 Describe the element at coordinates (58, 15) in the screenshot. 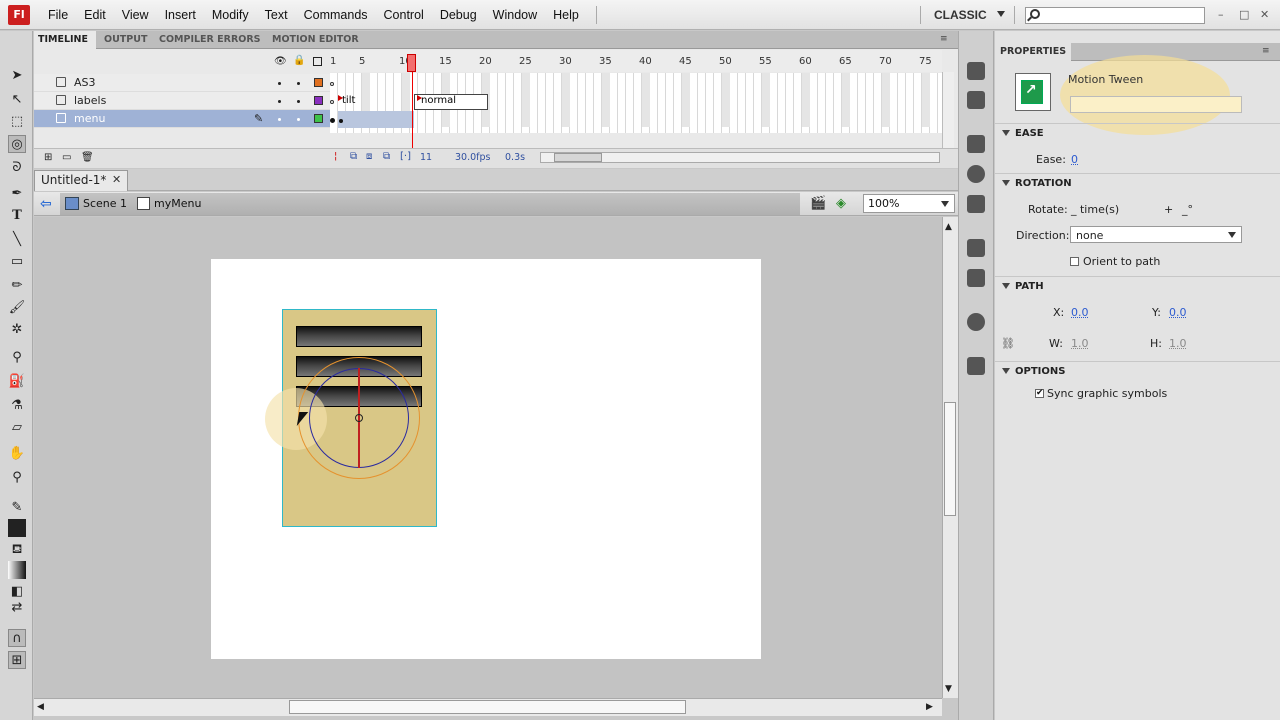

I see `menu-file: File` at that location.